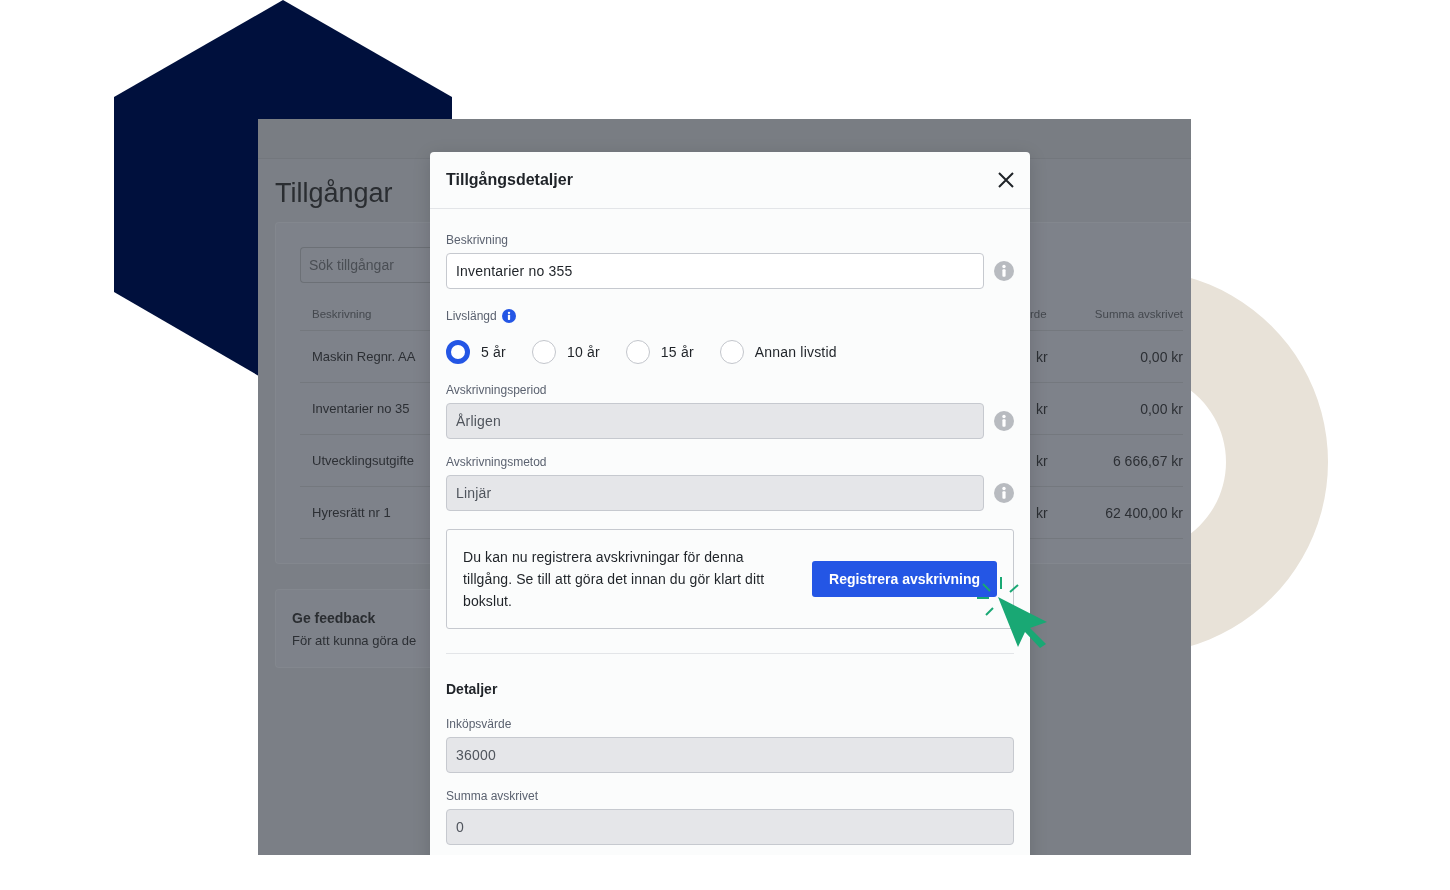  I want to click on table-cell-text: Utvecklingsutgifte, so click(362, 460).